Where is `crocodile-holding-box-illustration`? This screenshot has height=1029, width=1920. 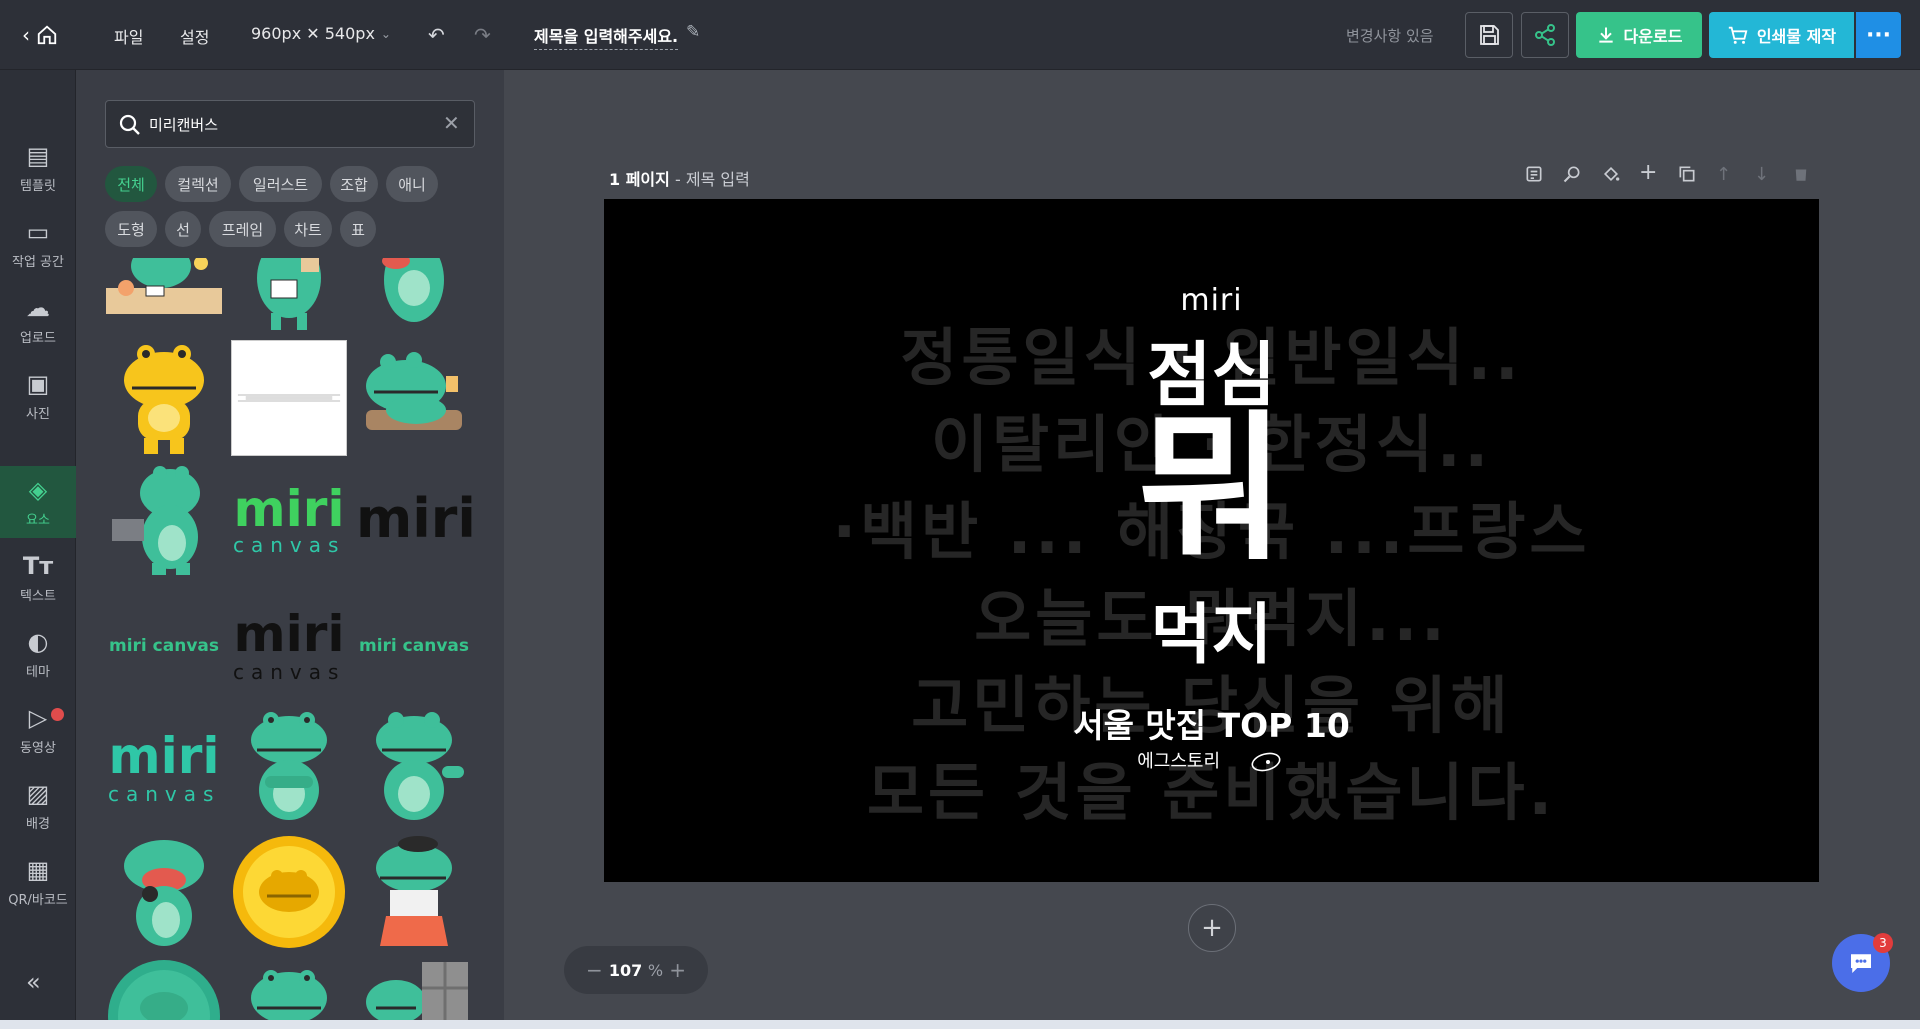
crocodile-holding-box-illustration is located at coordinates (156, 520).